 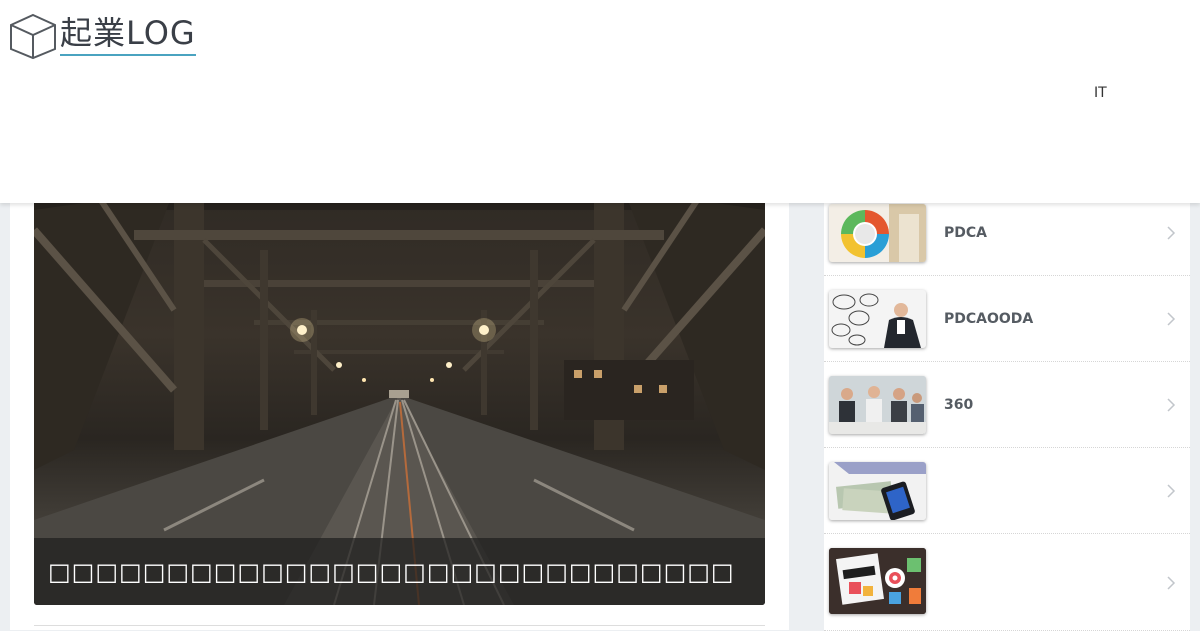 What do you see at coordinates (877, 405) in the screenshot?
I see `office-meeting-image` at bounding box center [877, 405].